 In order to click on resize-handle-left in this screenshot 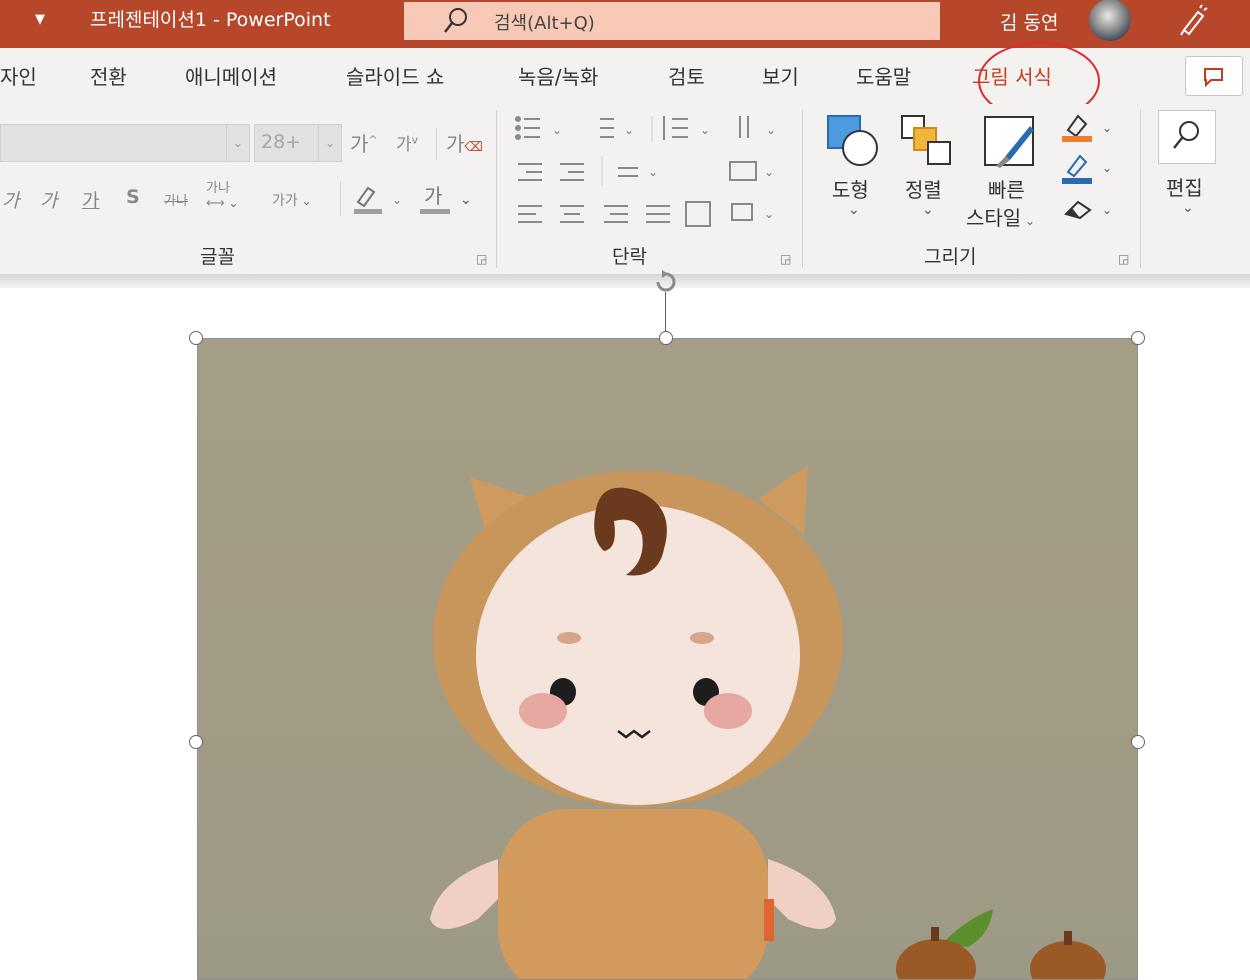, I will do `click(196, 742)`.